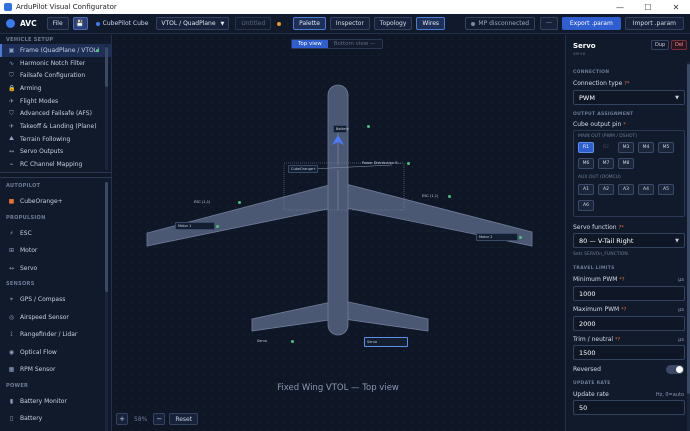 The width and height of the screenshot is (690, 431). I want to click on minimize-button: —, so click(620, 7).